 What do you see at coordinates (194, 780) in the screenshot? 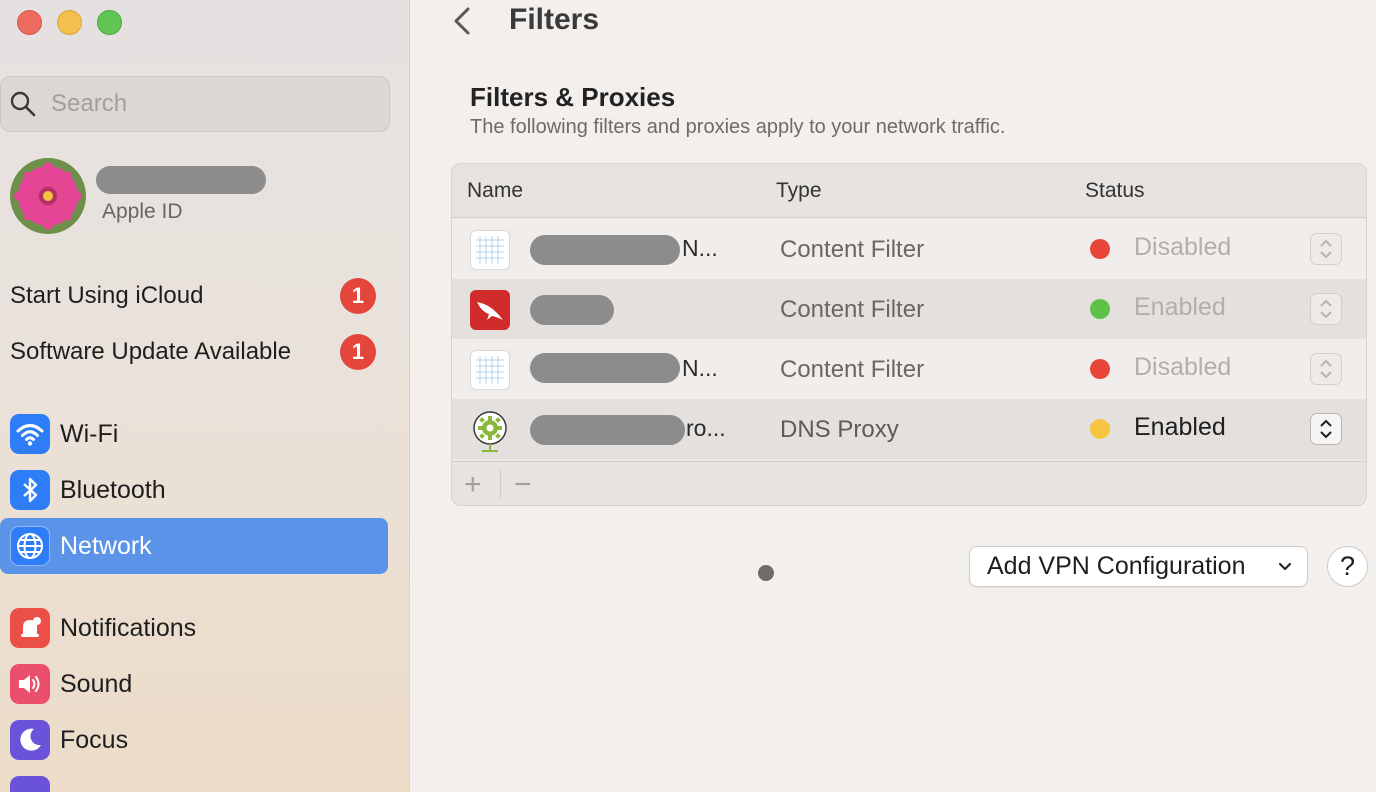
I see `sidebar-item-partial` at bounding box center [194, 780].